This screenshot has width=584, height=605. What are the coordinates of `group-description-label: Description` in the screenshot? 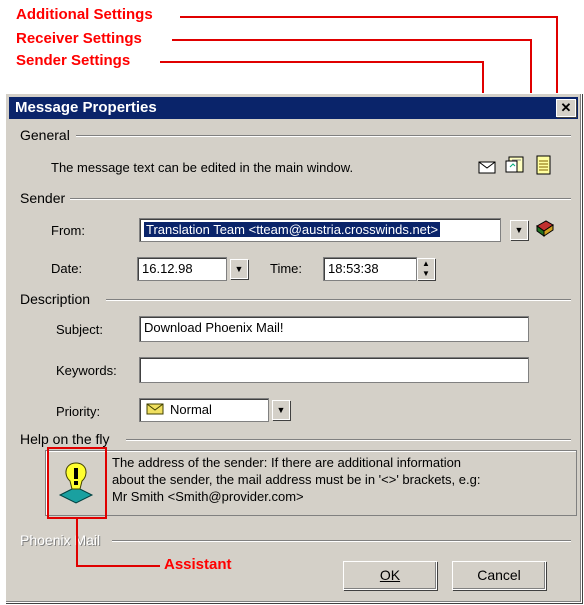 It's located at (55, 299).